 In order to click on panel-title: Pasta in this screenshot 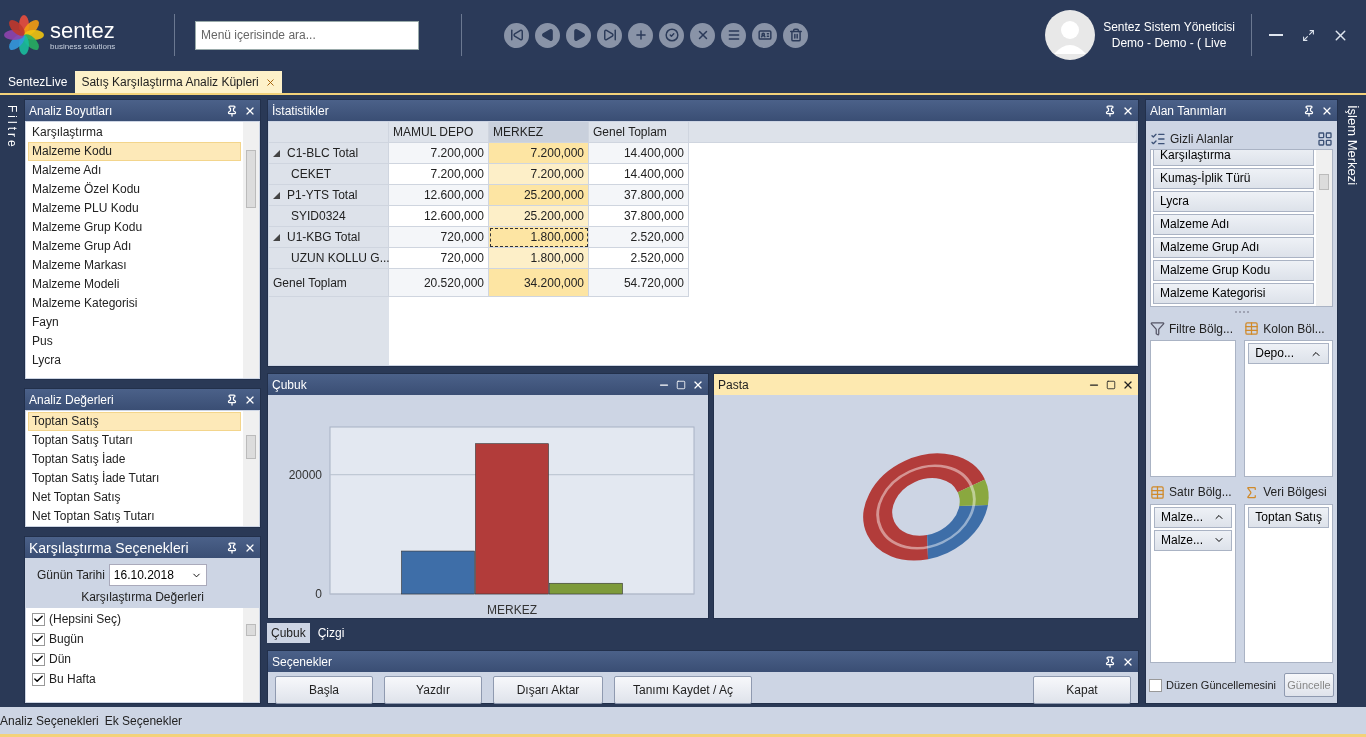, I will do `click(734, 384)`.